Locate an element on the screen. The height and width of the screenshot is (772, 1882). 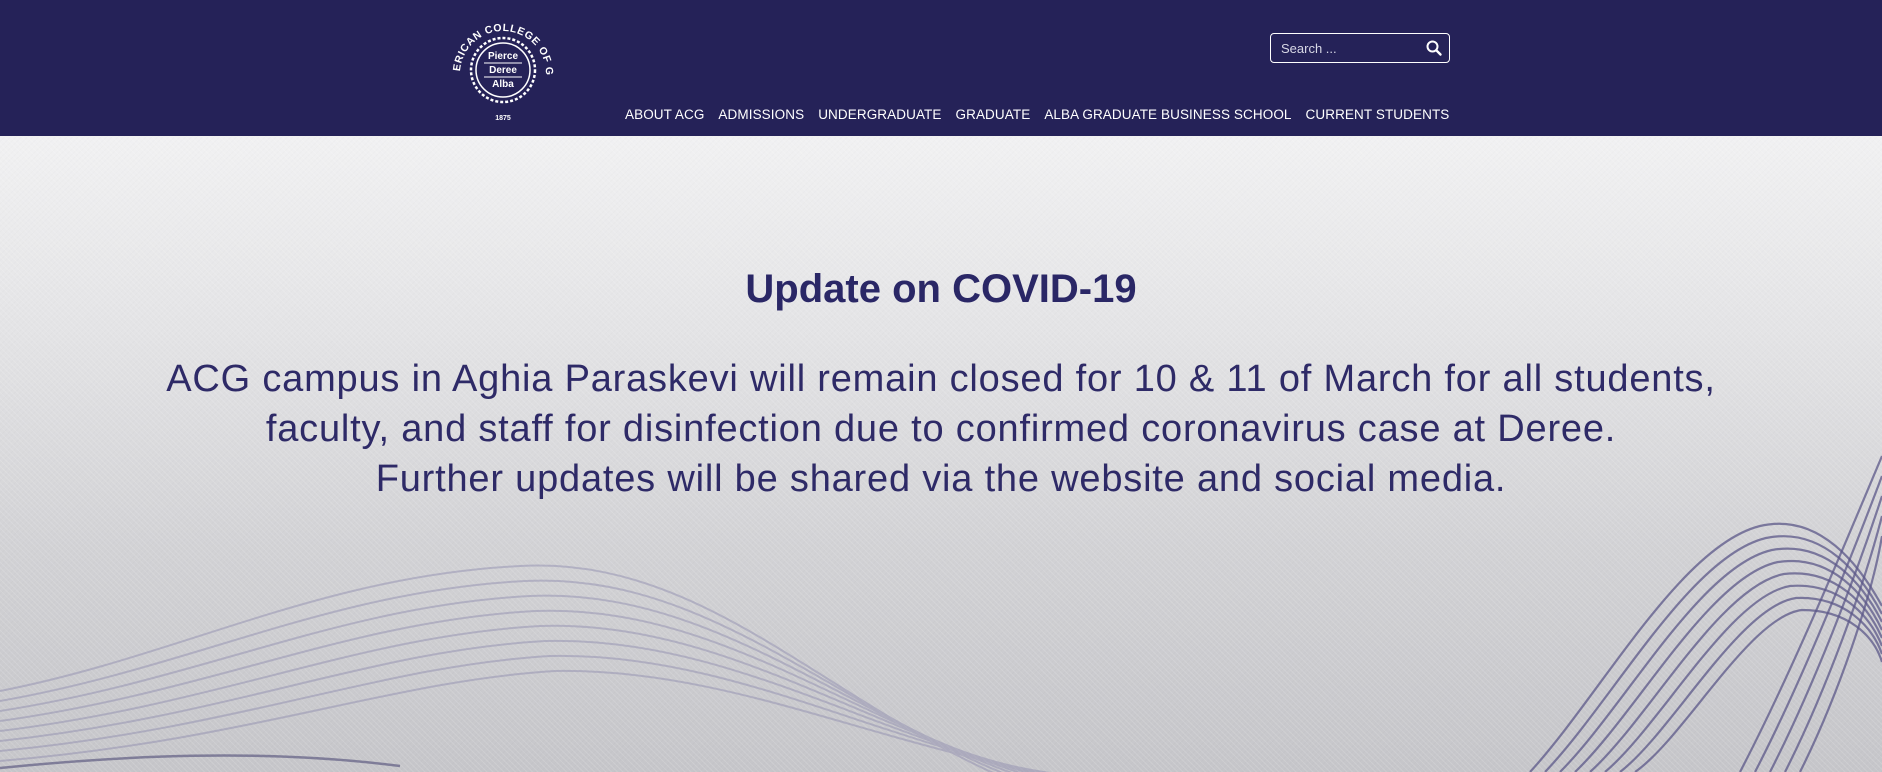
nav-item-graduate: GRADUATE is located at coordinates (993, 114).